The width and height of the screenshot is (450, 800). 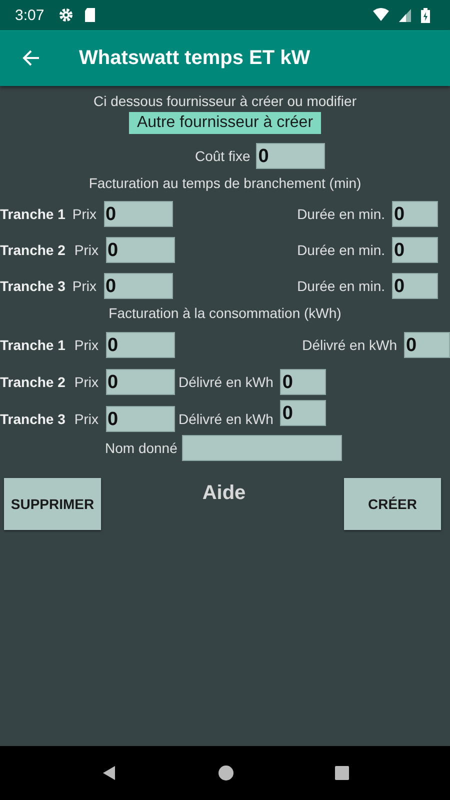 I want to click on app-title: Whatswatt temps ET kW, so click(x=194, y=58).